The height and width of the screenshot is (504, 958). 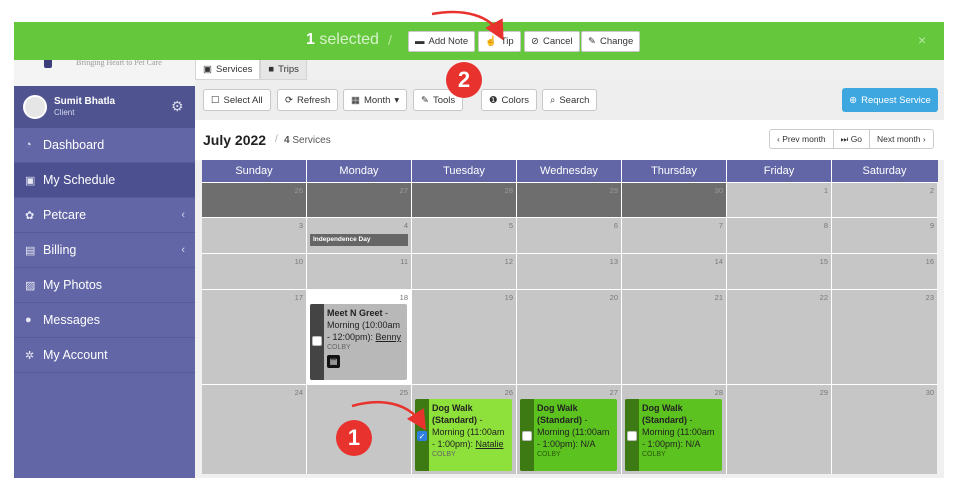 I want to click on tip-button: ☝ Tip, so click(x=499, y=41).